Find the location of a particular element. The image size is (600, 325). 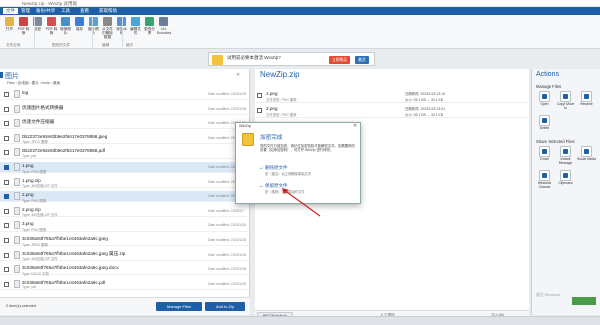

breadcrumb: Files › 此电脑 › 图片 › tools › 桌面 is located at coordinates (33, 83).